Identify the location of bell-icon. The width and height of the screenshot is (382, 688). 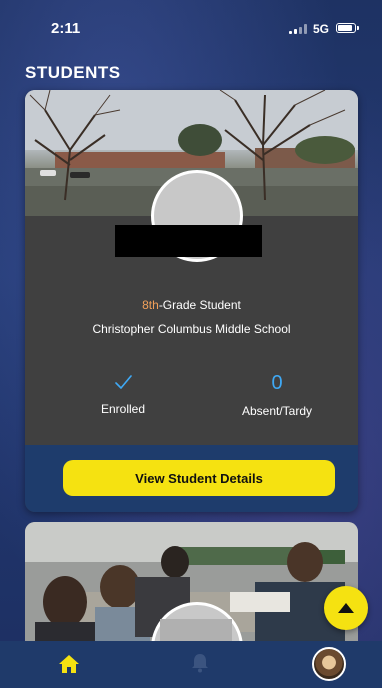
(200, 663).